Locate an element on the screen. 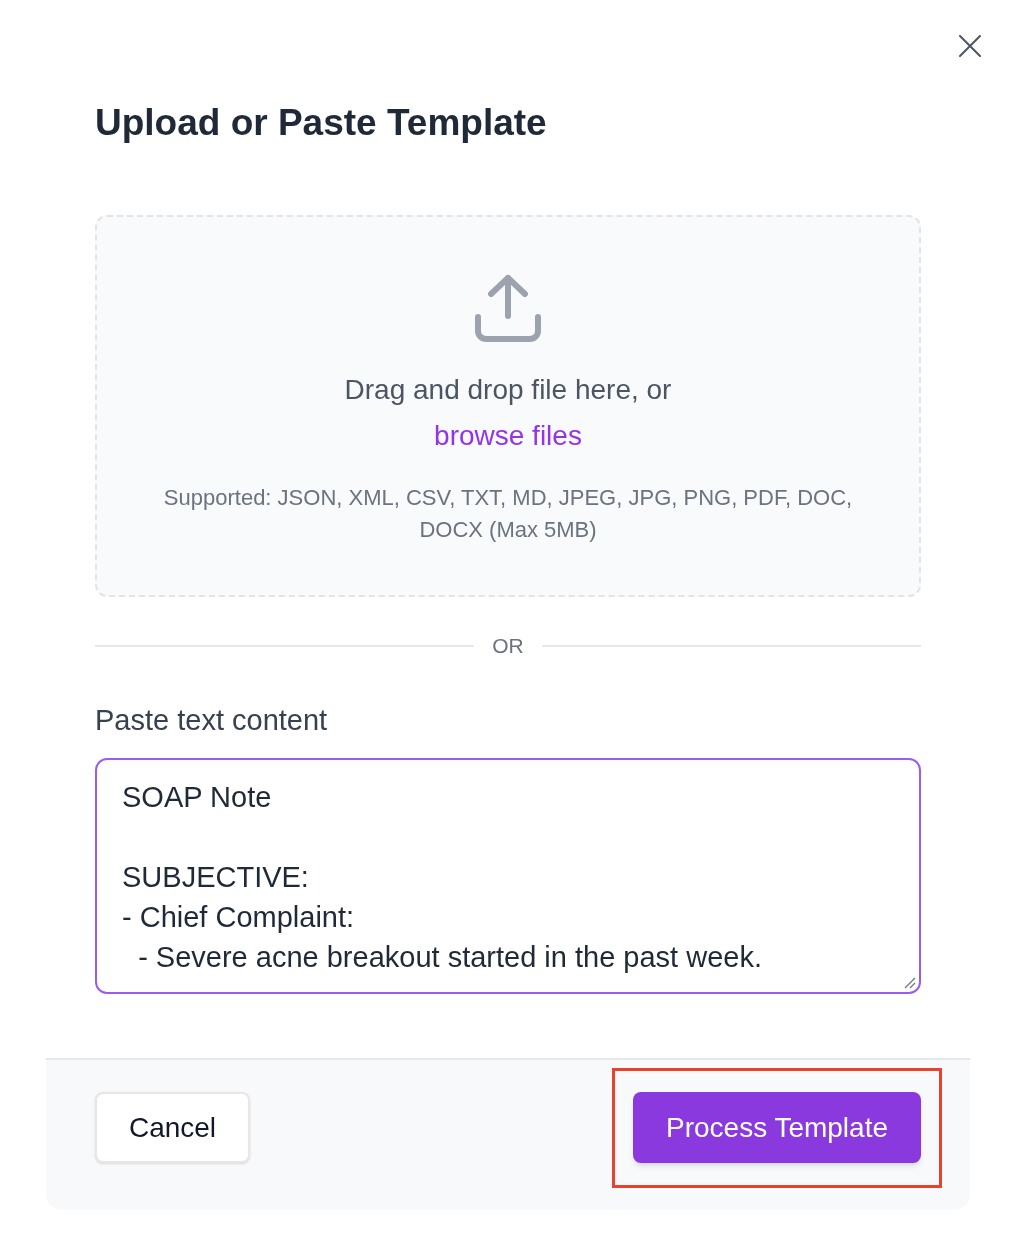 Image resolution: width=1016 pixels, height=1258 pixels. process-button: Process Template is located at coordinates (777, 1127).